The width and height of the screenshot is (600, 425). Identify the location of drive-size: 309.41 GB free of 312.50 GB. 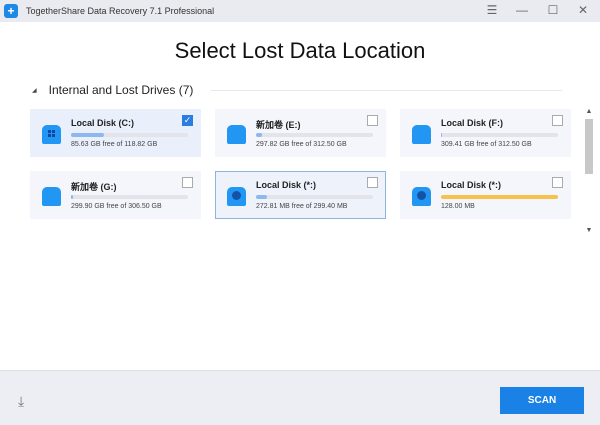
(486, 144).